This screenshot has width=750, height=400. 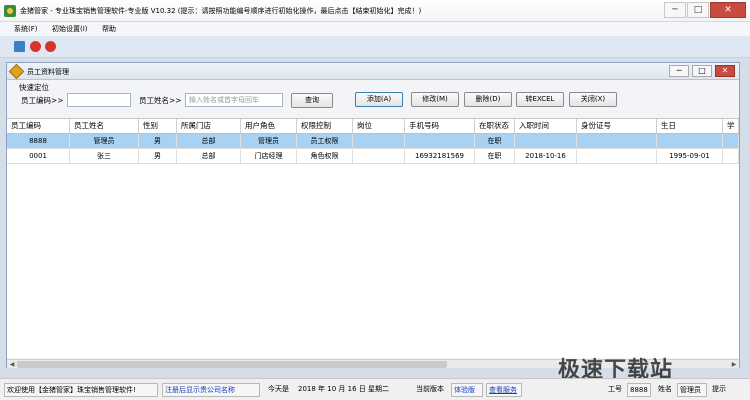 I want to click on child-minimize-button: ─, so click(x=679, y=71).